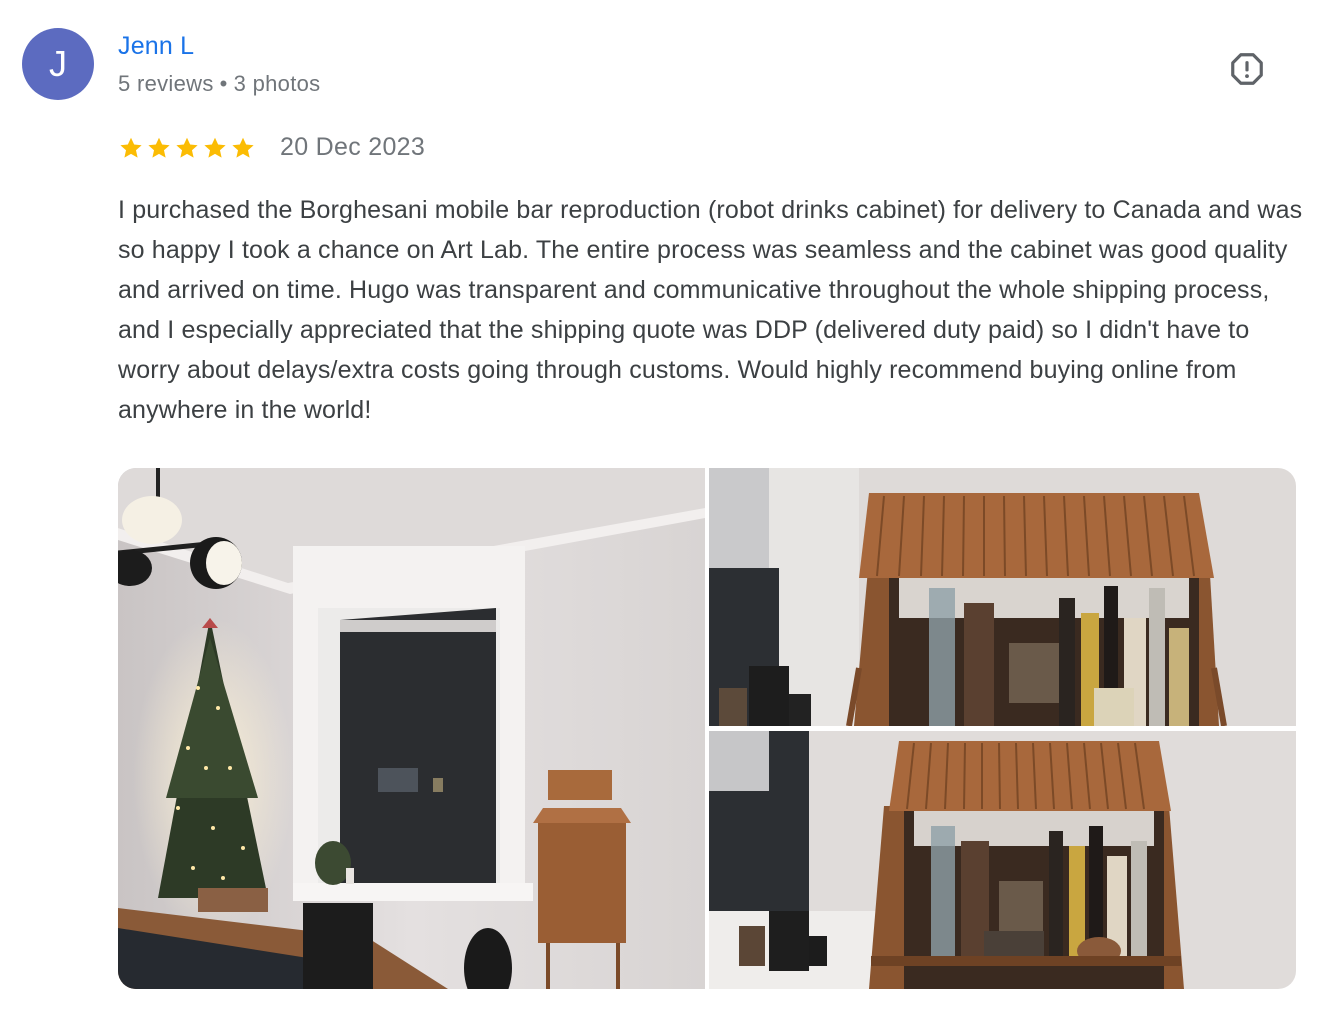 The height and width of the screenshot is (1014, 1328). I want to click on report-button, so click(1247, 69).